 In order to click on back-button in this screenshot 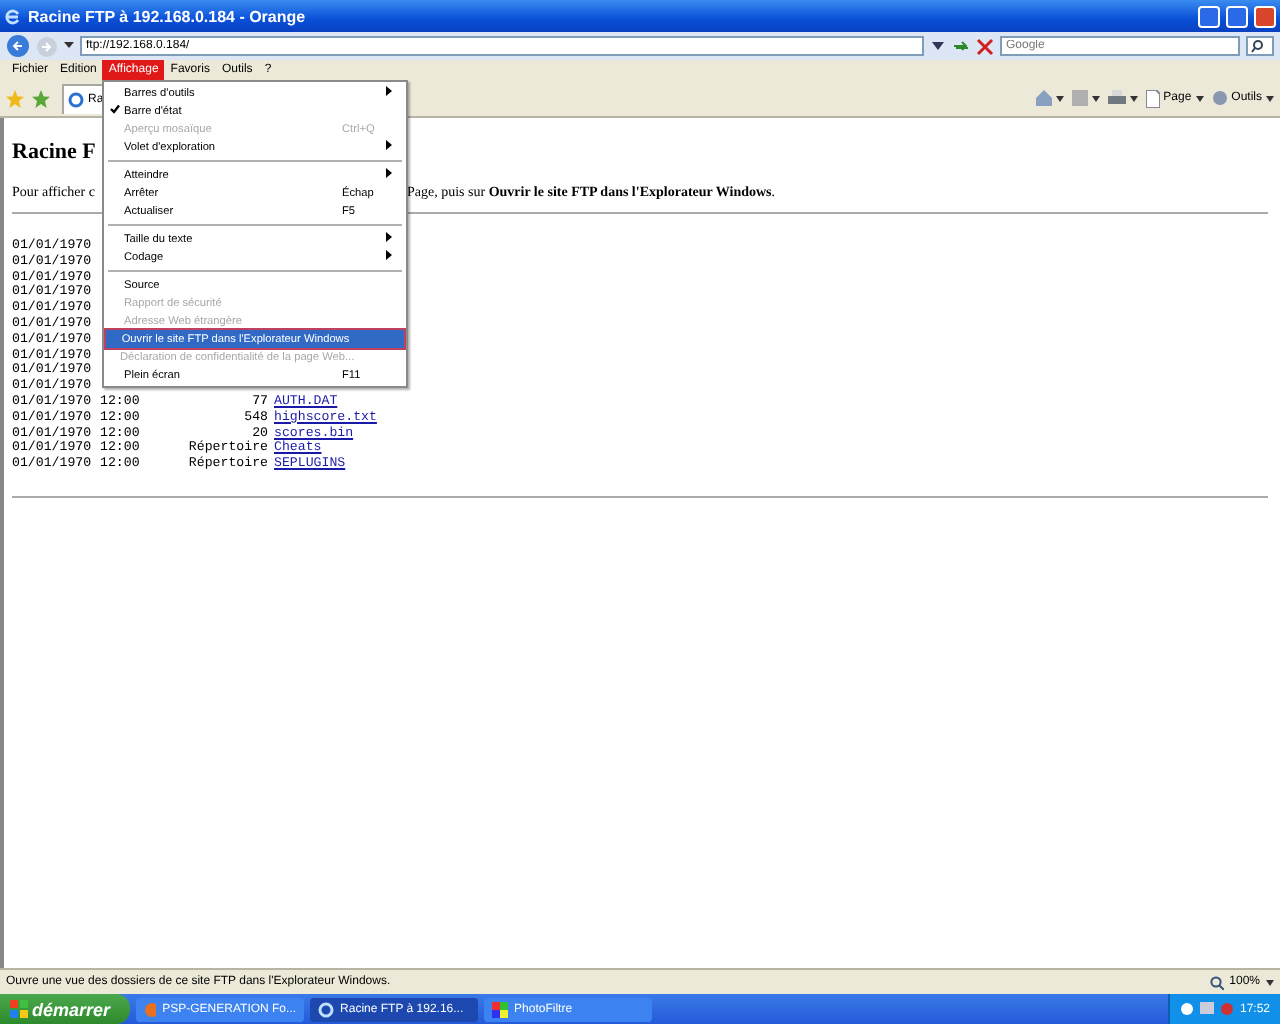, I will do `click(18, 46)`.